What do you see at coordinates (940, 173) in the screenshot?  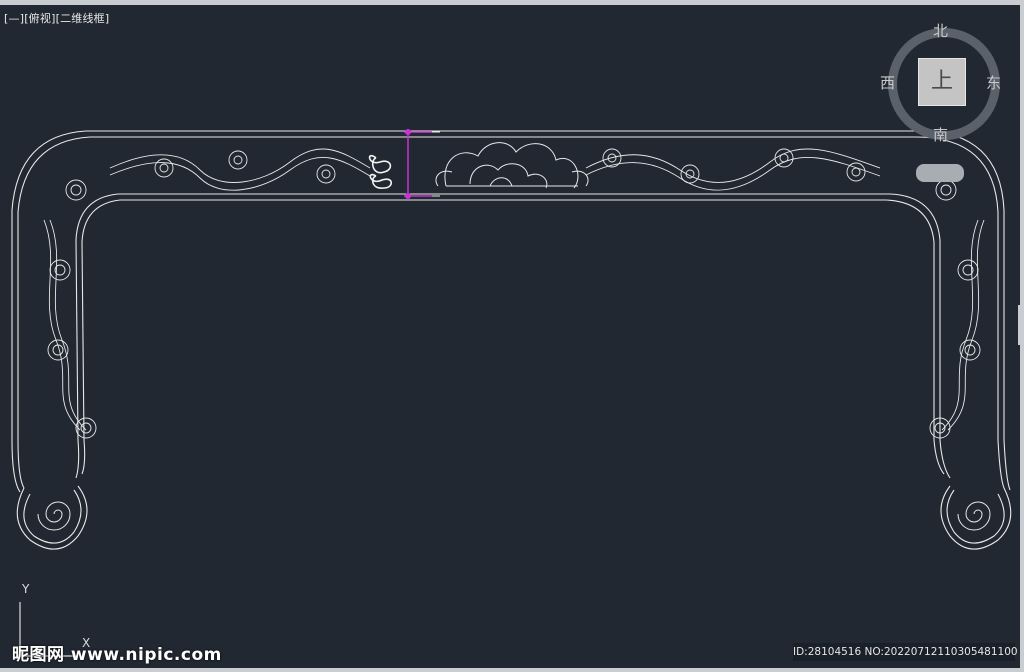 I see `wcs-menu-button` at bounding box center [940, 173].